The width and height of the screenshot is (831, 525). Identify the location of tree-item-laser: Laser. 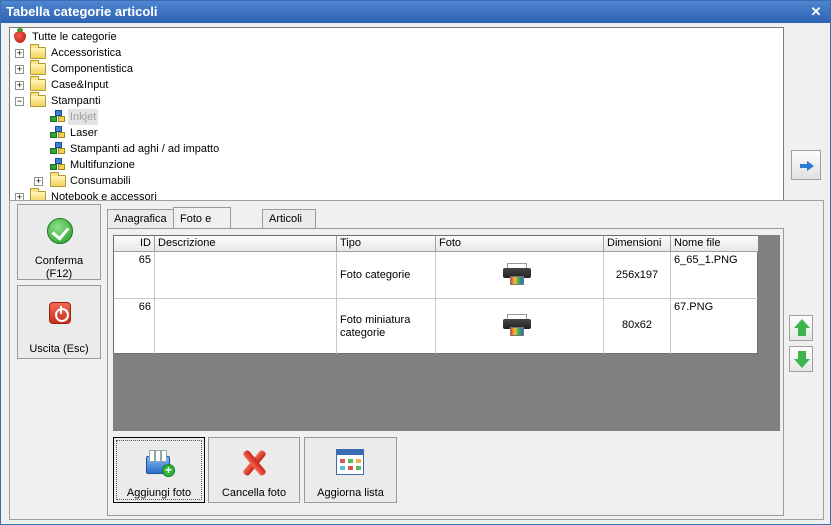
(160, 133).